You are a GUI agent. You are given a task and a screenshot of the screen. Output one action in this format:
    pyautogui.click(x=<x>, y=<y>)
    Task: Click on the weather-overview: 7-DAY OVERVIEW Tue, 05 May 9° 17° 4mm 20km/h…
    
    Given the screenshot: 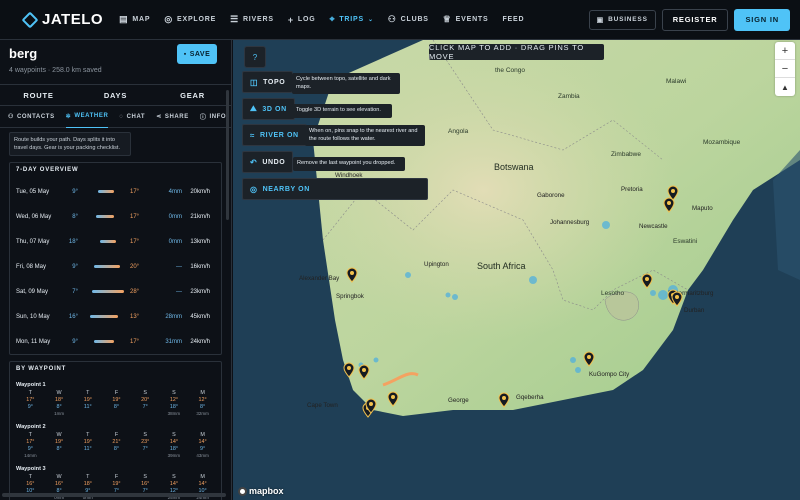 What is the action you would take?
    pyautogui.click(x=115, y=258)
    